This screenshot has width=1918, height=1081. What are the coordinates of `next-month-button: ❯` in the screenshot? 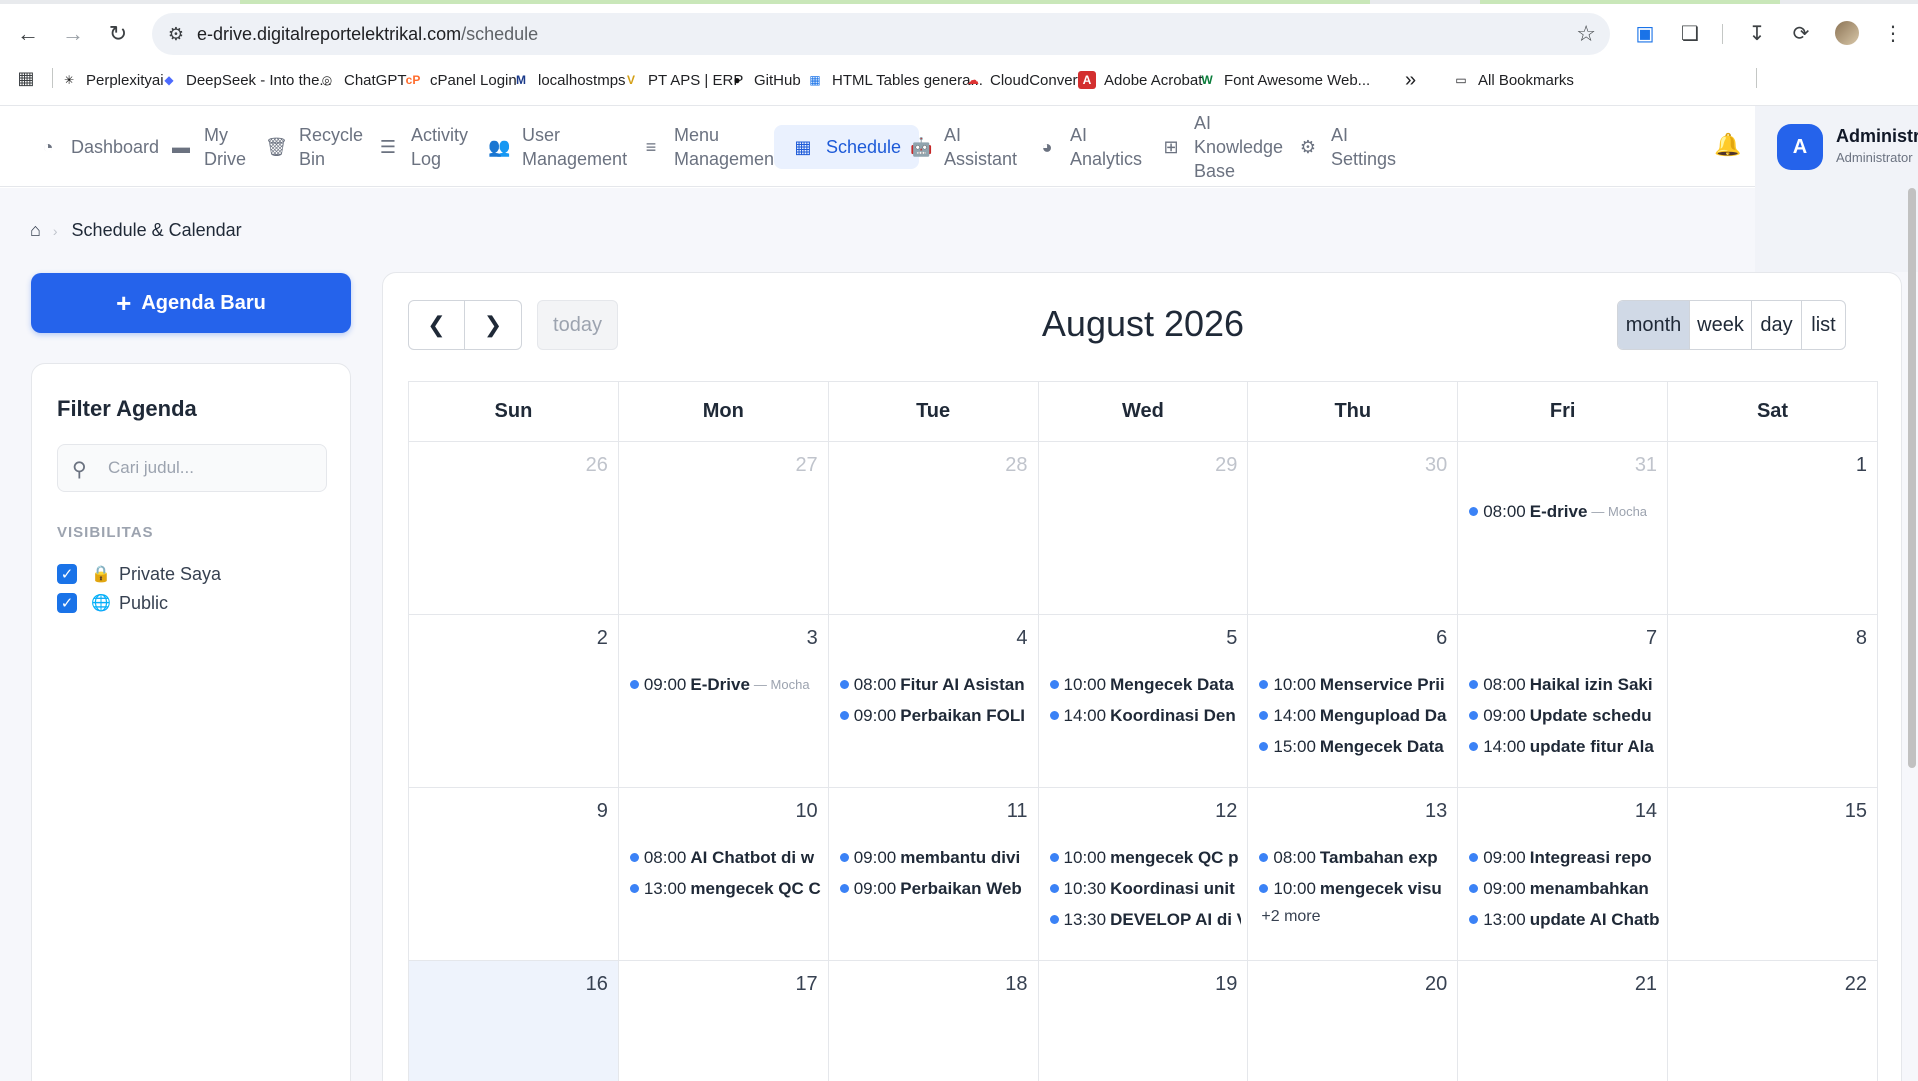 It's located at (493, 325).